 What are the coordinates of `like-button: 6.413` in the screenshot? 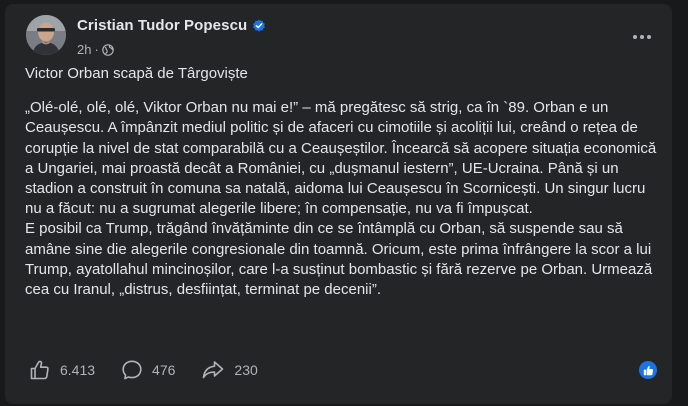 It's located at (62, 370).